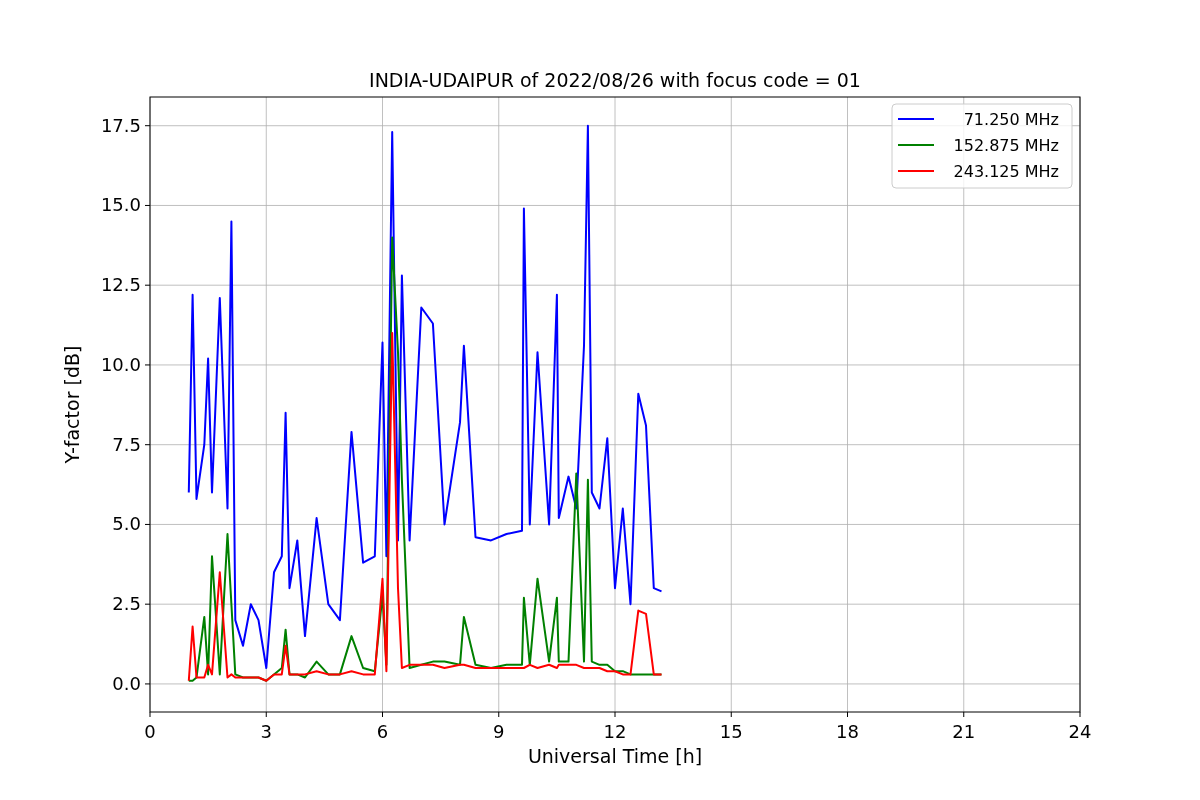 The width and height of the screenshot is (1200, 800). What do you see at coordinates (615, 731) in the screenshot?
I see `tick-label: 12` at bounding box center [615, 731].